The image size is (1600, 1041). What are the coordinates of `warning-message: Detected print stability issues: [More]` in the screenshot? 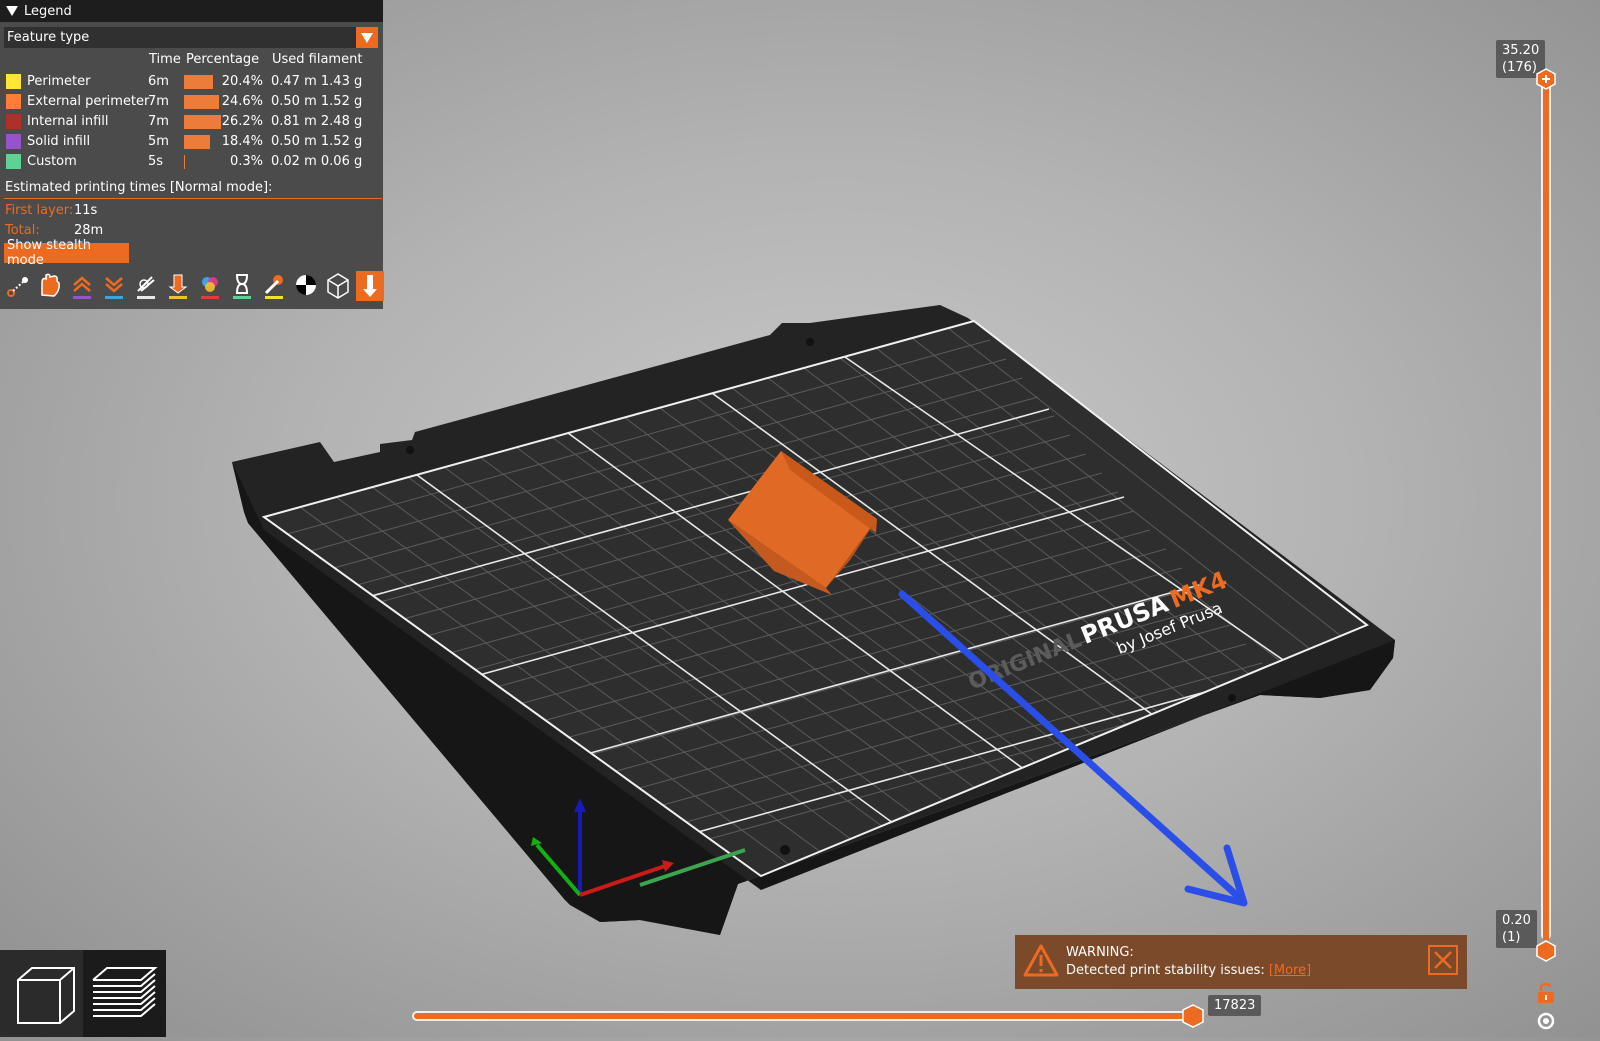 It's located at (1189, 970).